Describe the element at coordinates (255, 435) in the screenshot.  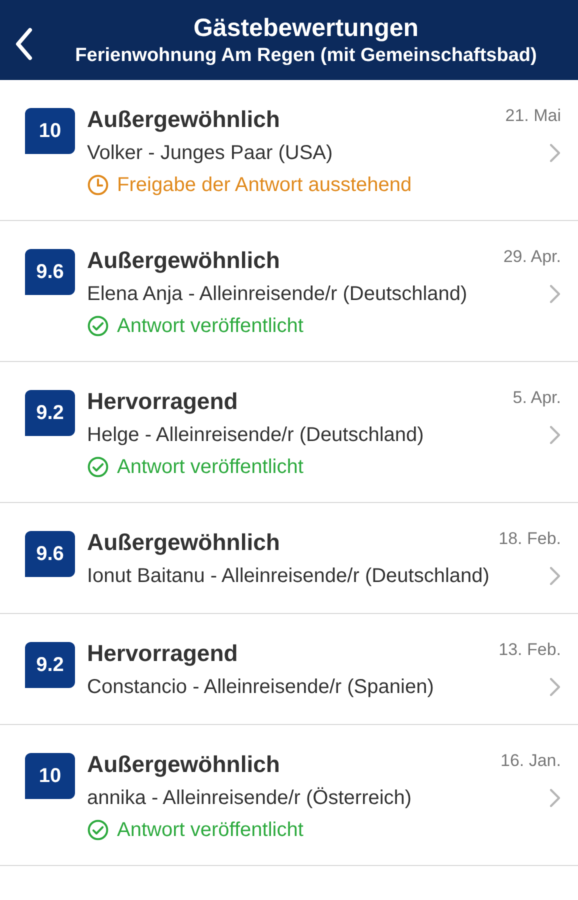
I see `guest-info: Helge - Alleinreisende/r (Deutschland)` at that location.